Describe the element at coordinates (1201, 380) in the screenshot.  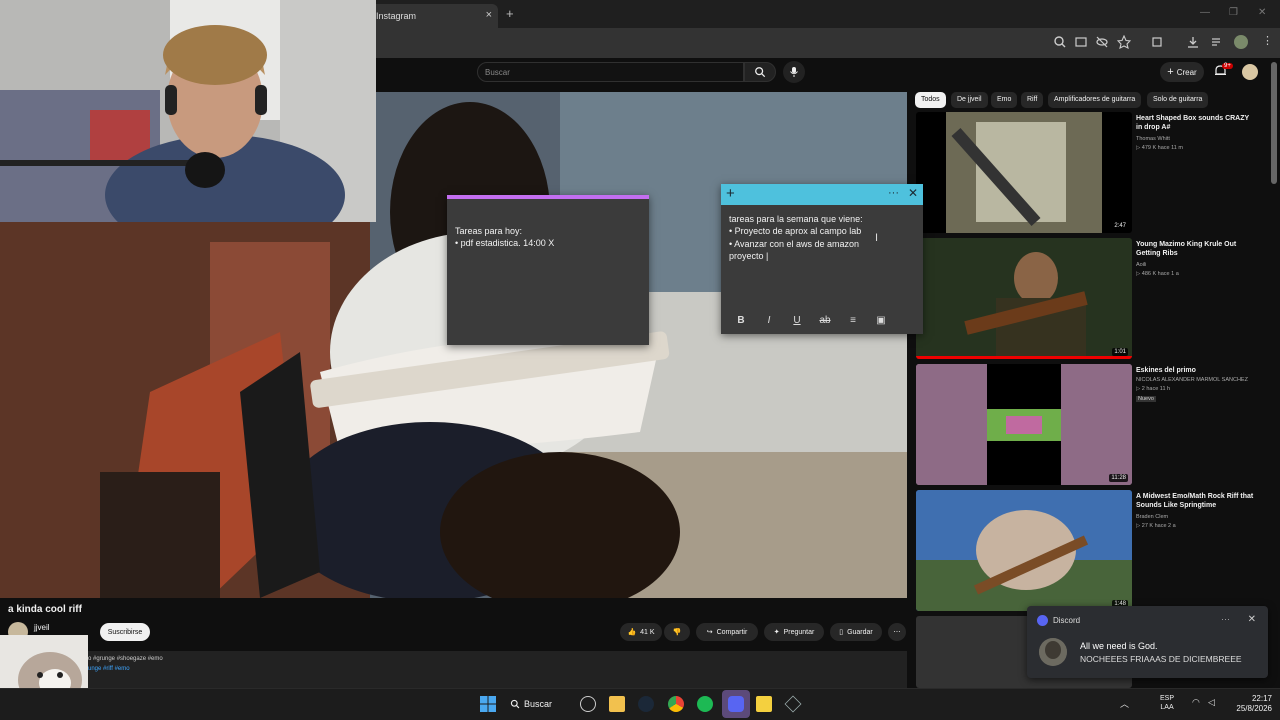
I see `rec-channel: NICOLAS ALEXANDER MARMOL SANCHEZ` at that location.